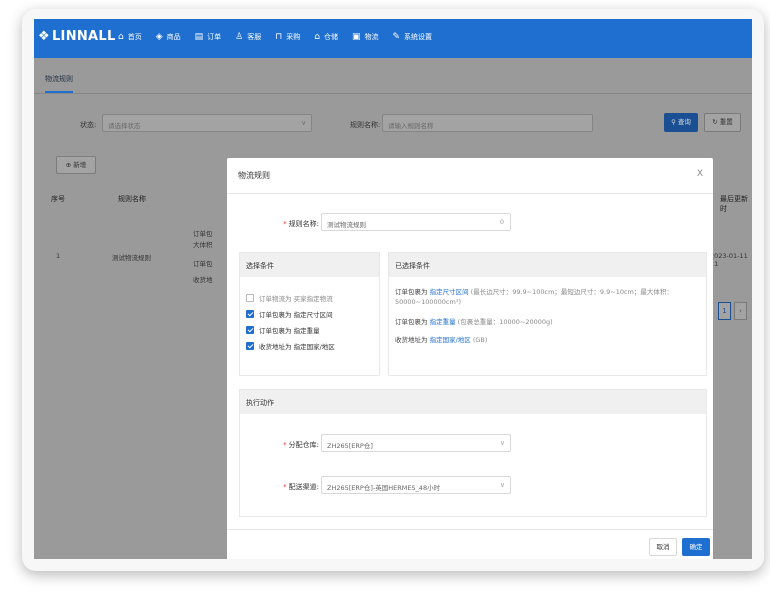 This screenshot has height=597, width=770. What do you see at coordinates (239, 37) in the screenshot?
I see `user-icon: ♙` at bounding box center [239, 37].